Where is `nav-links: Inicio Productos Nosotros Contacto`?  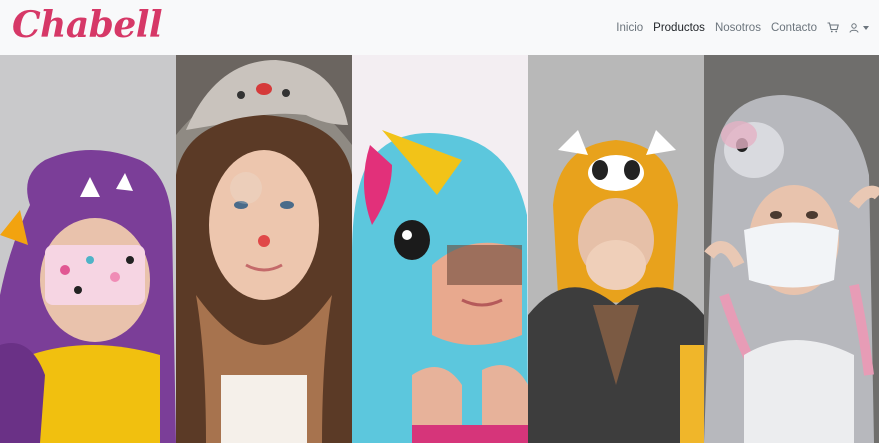 nav-links: Inicio Productos Nosotros Contacto is located at coordinates (737, 27).